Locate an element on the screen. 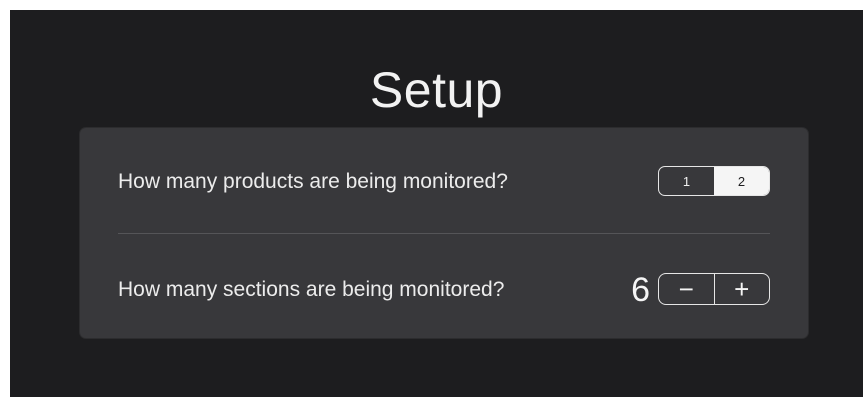 The height and width of the screenshot is (397, 863). products-segmented-control: 1 2 is located at coordinates (714, 181).